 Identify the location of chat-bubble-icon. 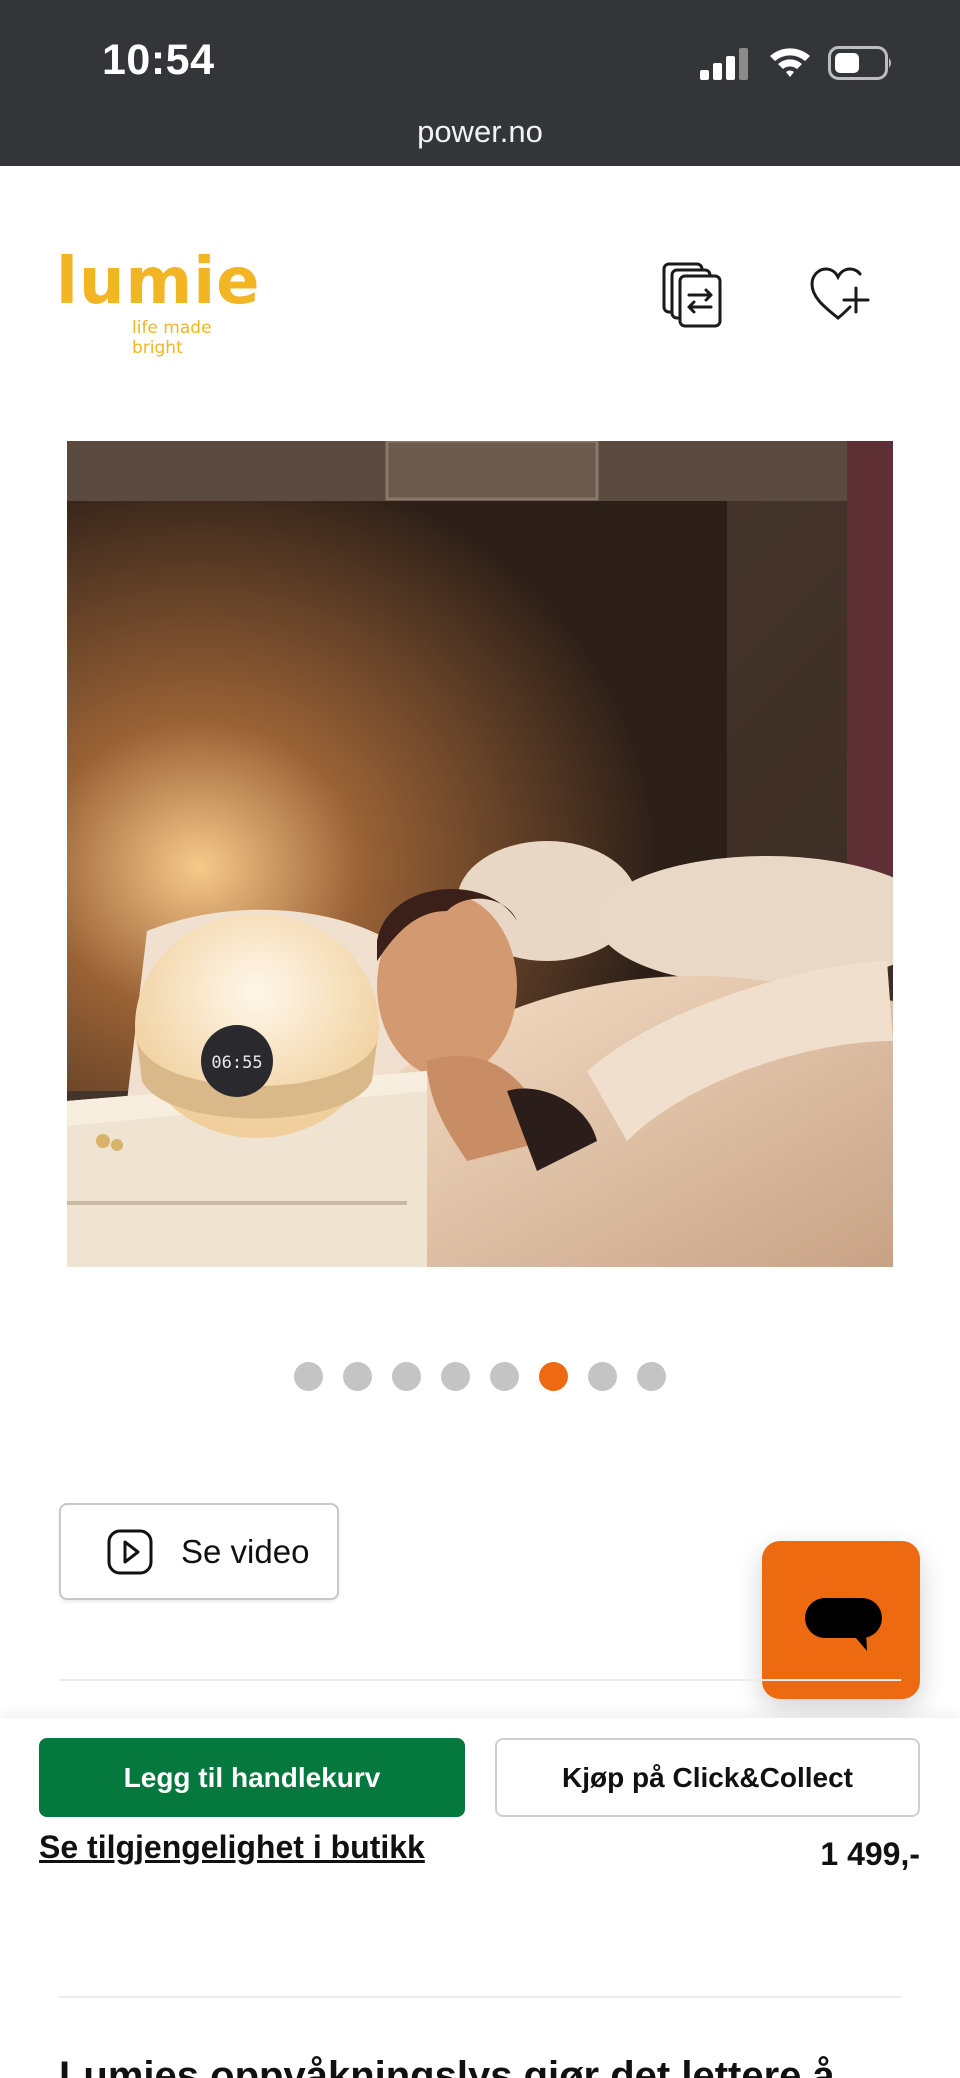
(843, 1624).